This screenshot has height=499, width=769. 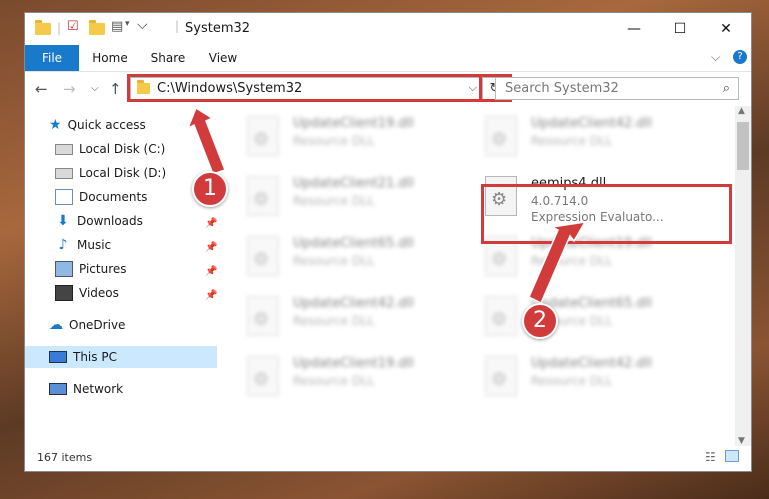 I want to click on sidebar-item-local-disk-c: Local Disk (C:), so click(x=135, y=149).